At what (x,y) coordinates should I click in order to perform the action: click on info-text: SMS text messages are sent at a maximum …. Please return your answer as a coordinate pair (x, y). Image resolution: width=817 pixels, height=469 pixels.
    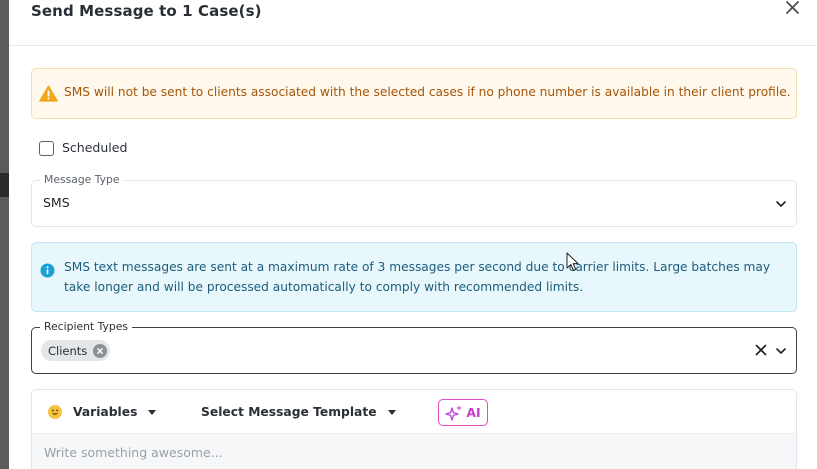
    Looking at the image, I should click on (417, 277).